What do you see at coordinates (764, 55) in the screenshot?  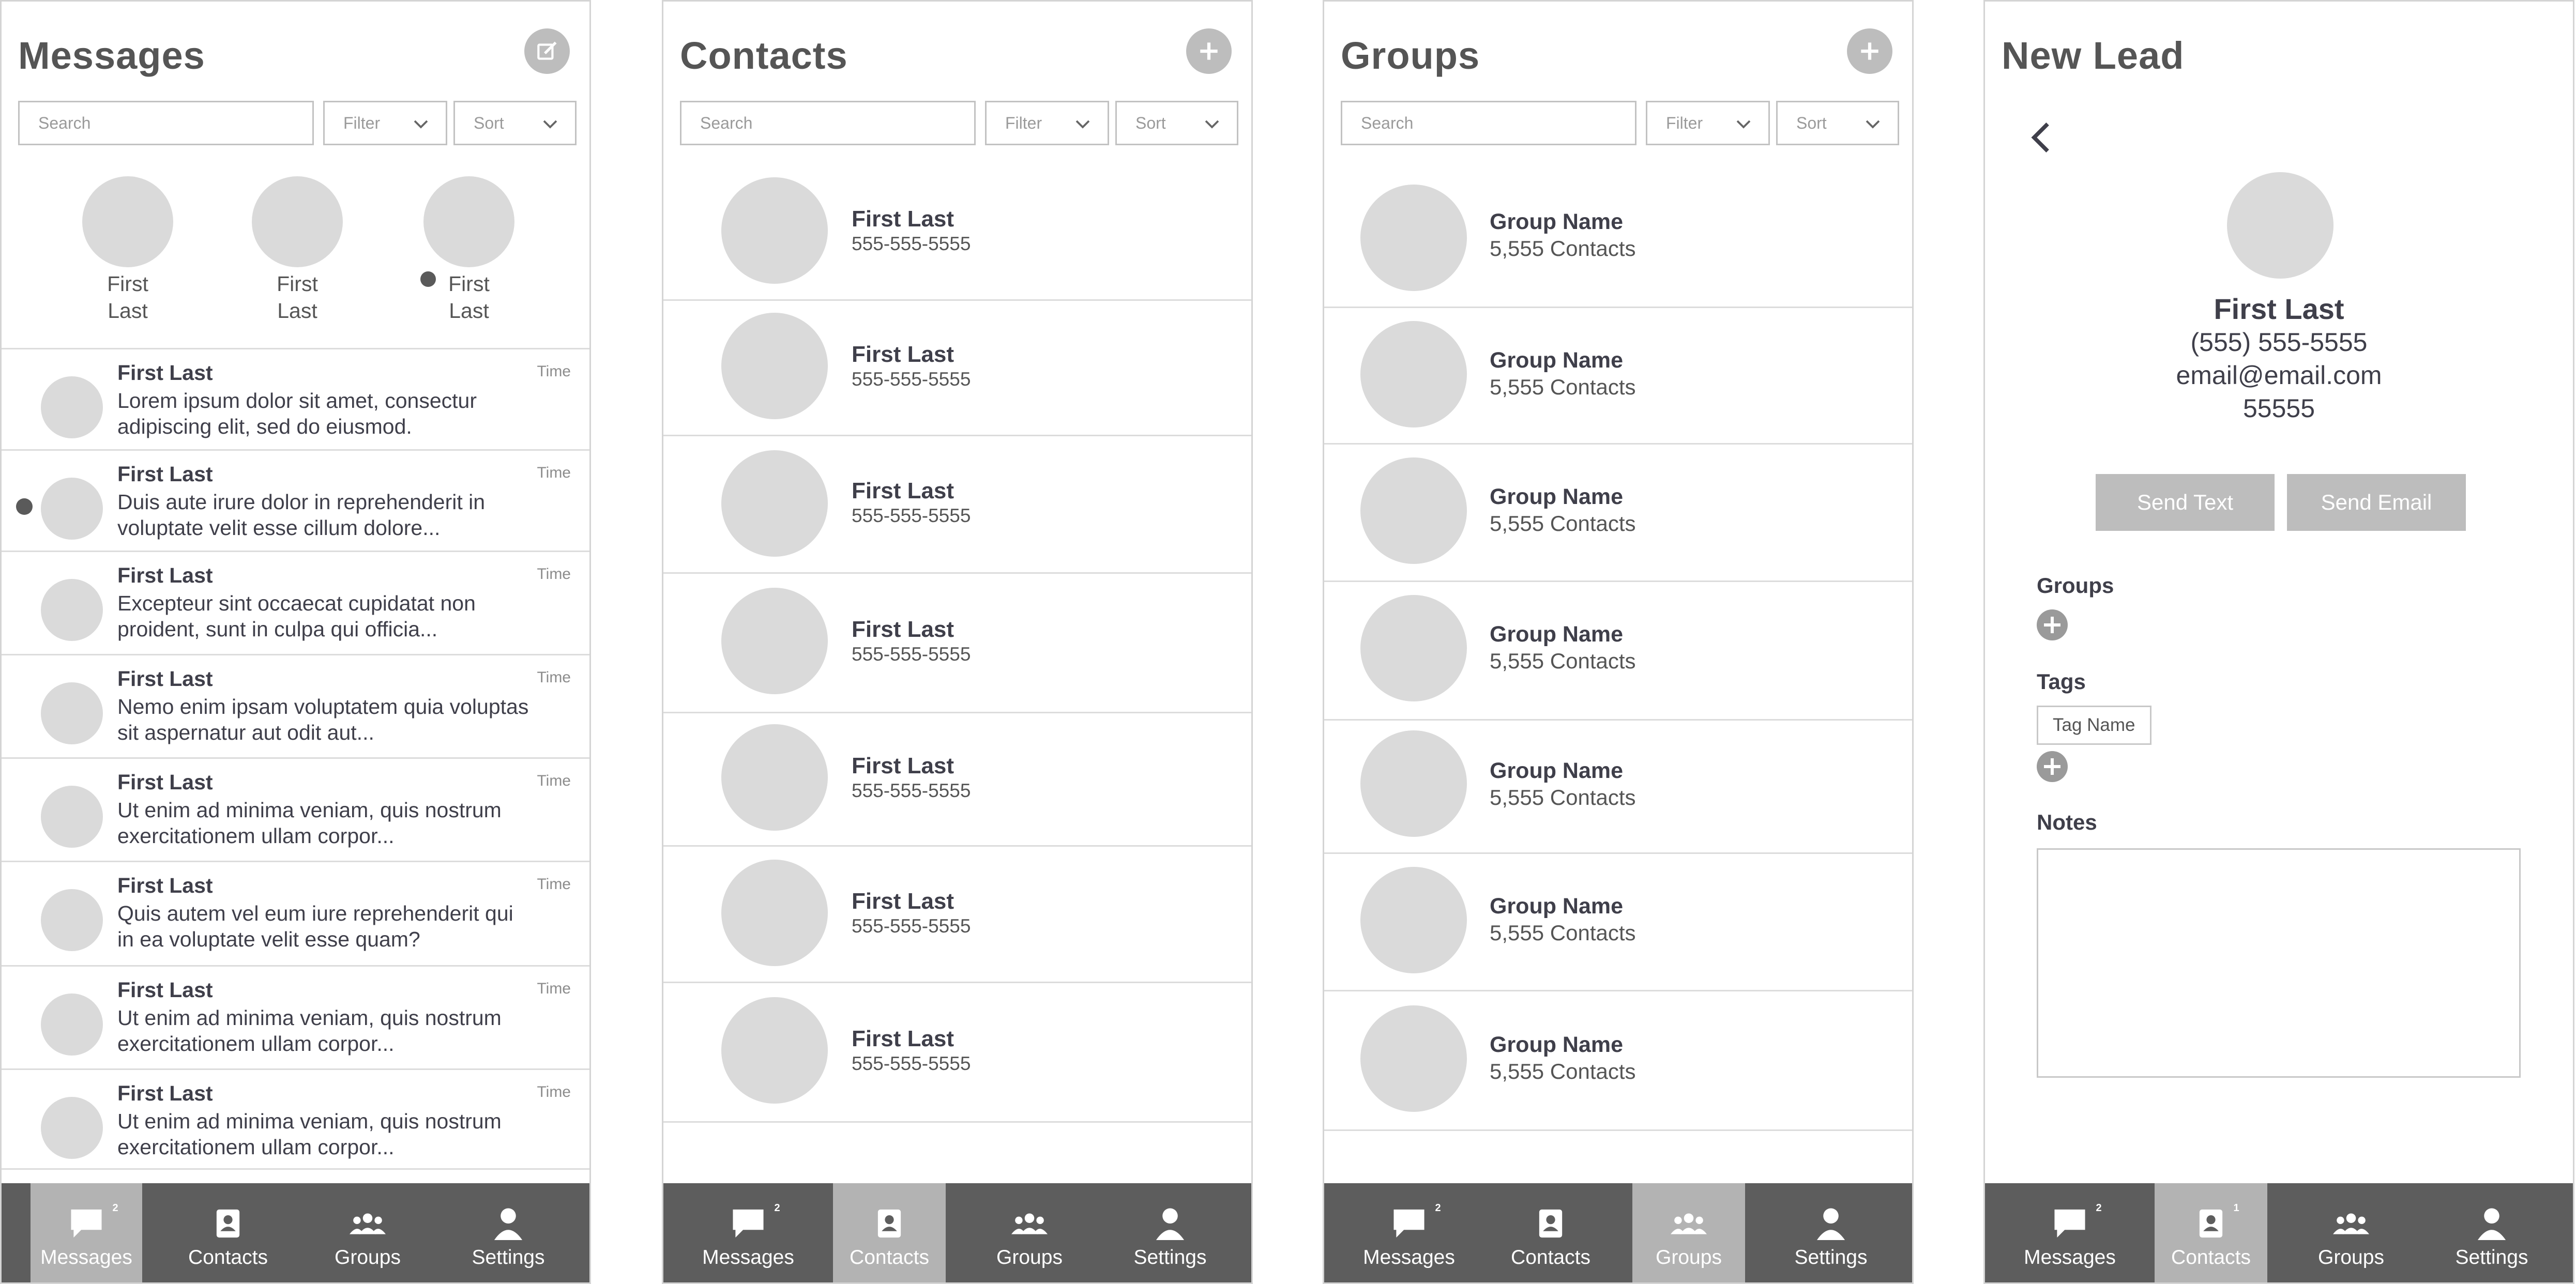 I see `page-title: Contacts` at bounding box center [764, 55].